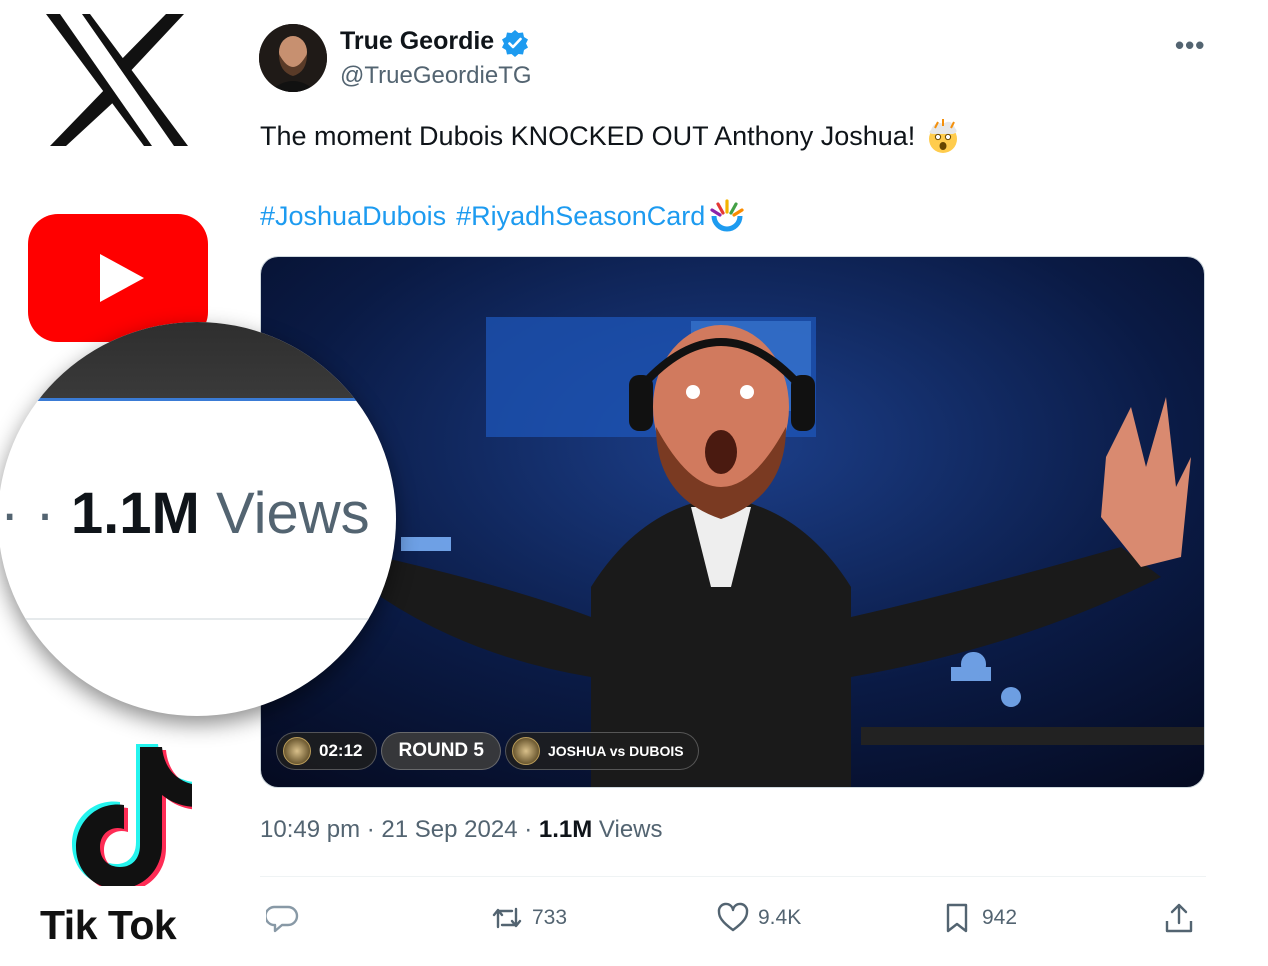 The width and height of the screenshot is (1268, 966). Describe the element at coordinates (282, 919) in the screenshot. I see `reply-icon` at that location.